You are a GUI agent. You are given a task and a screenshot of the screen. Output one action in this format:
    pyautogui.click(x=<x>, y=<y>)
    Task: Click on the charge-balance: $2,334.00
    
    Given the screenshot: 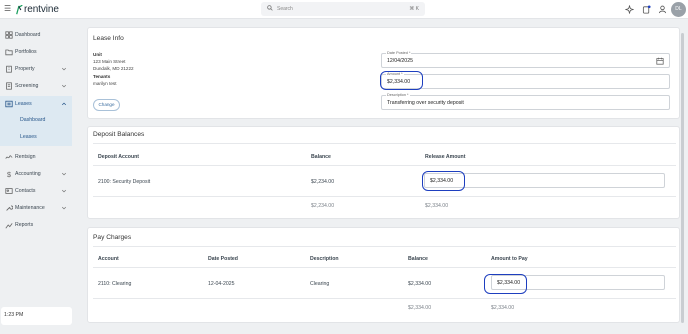 What is the action you would take?
    pyautogui.click(x=420, y=284)
    